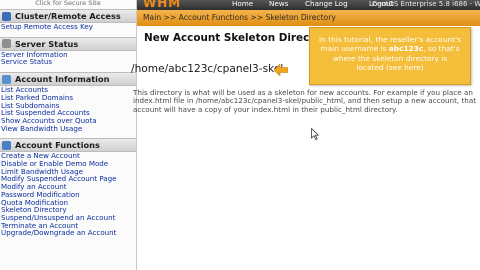 The height and width of the screenshot is (270, 480). Describe the element at coordinates (354, 49) in the screenshot. I see `callout-text: main username is` at that location.